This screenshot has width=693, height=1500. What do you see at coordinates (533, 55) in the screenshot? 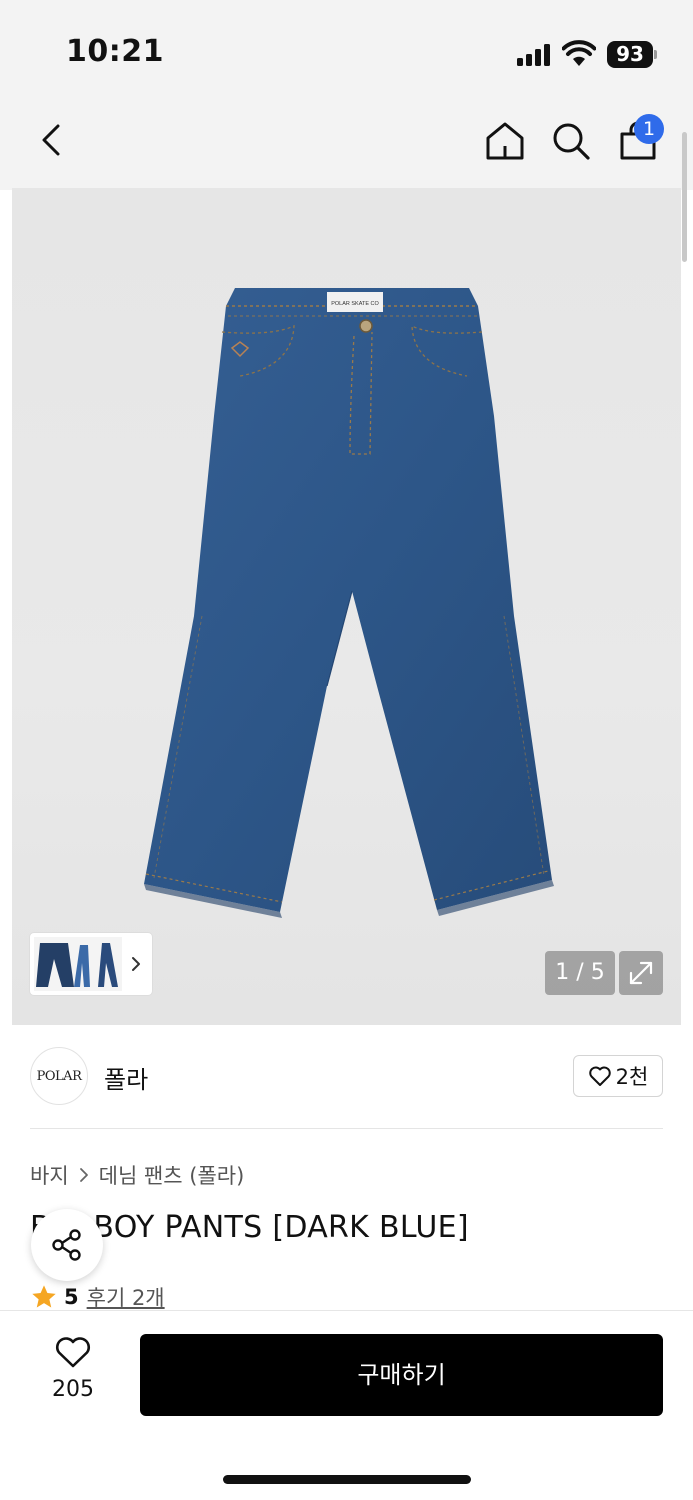
I see `cellular-signal-icon` at bounding box center [533, 55].